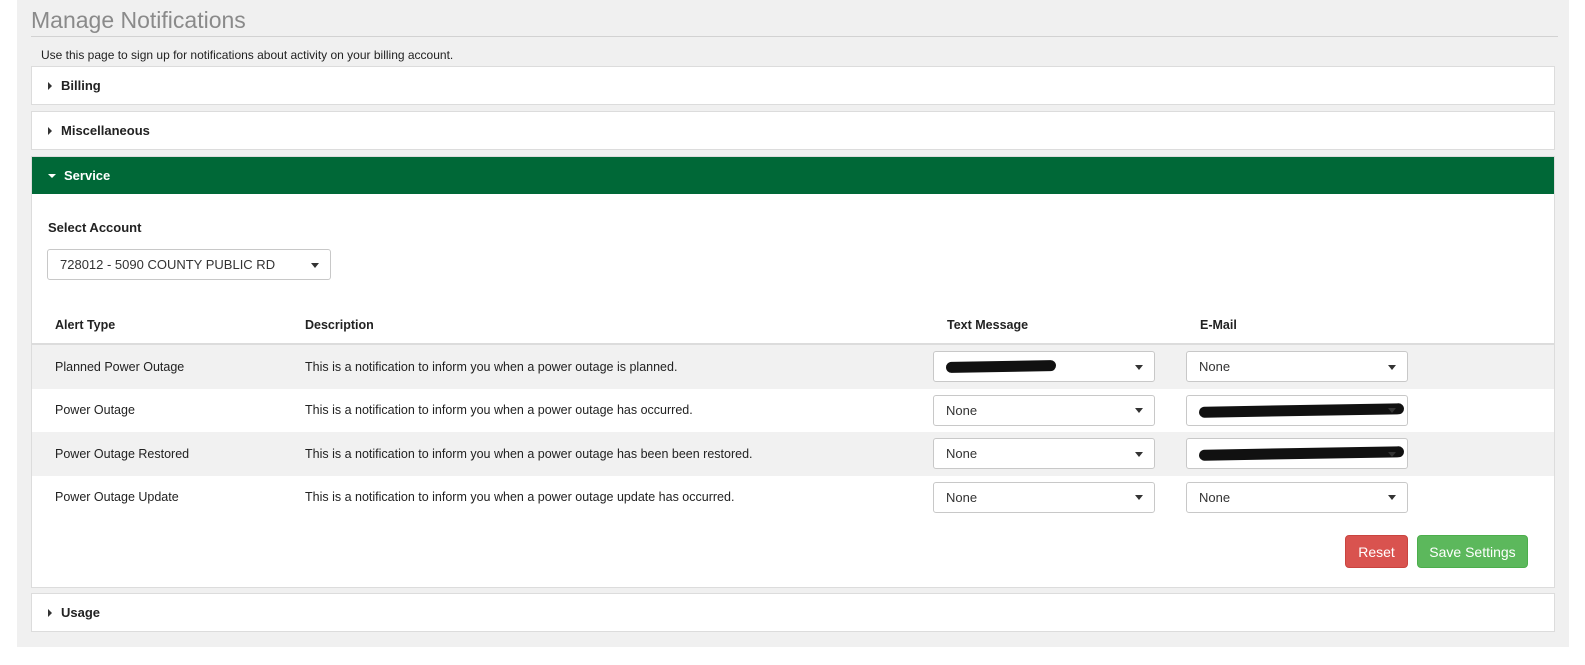  What do you see at coordinates (117, 497) in the screenshot?
I see `alert-type-cell: Power Outage Update` at bounding box center [117, 497].